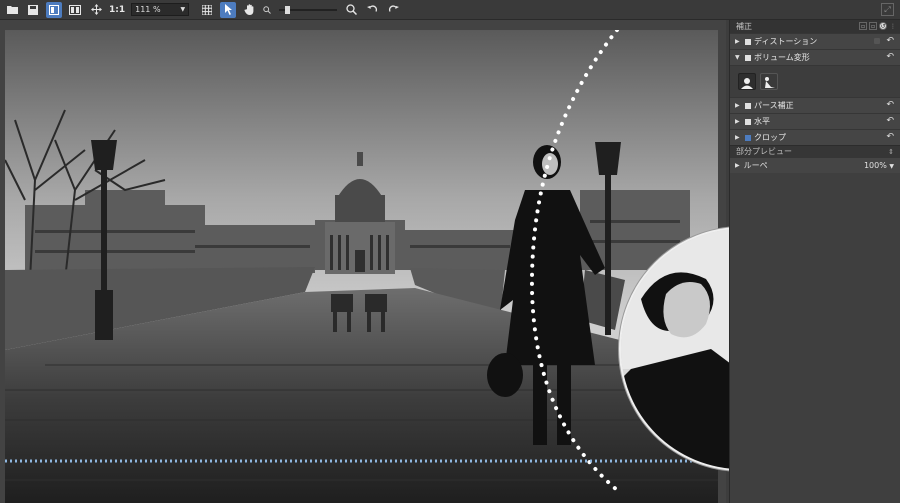 The height and width of the screenshot is (503, 900). What do you see at coordinates (762, 121) in the screenshot?
I see `panel-item-label: 水平` at bounding box center [762, 121].